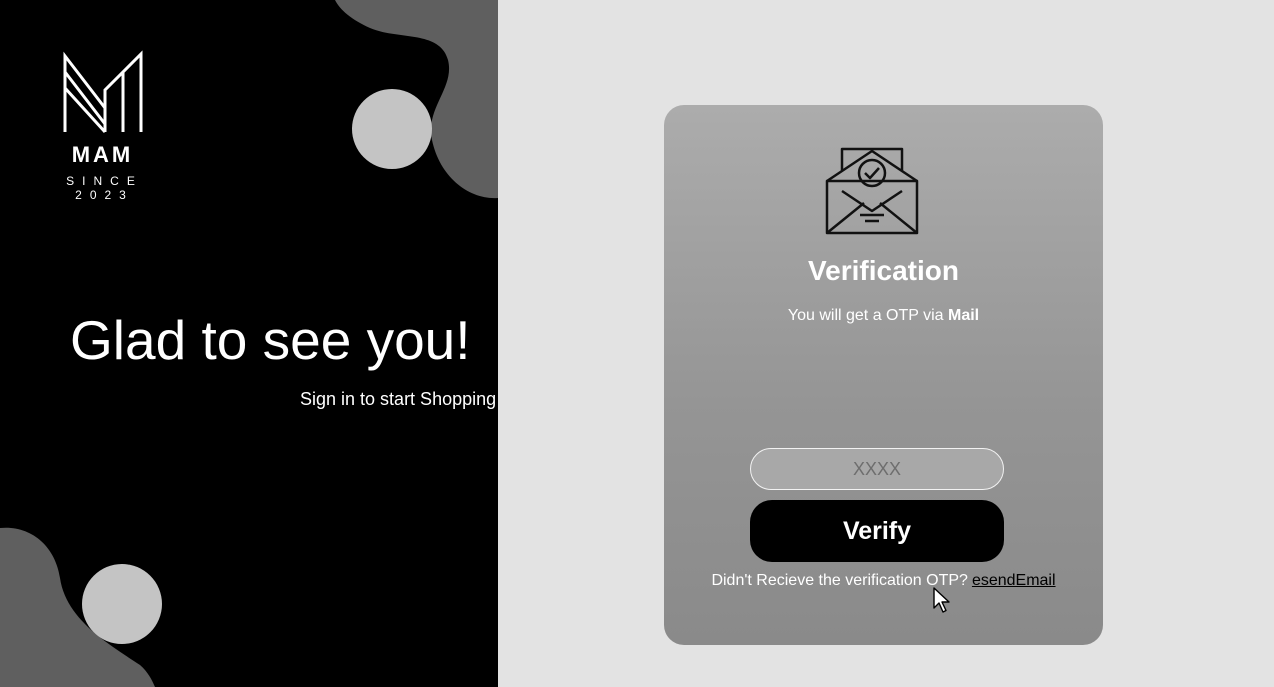 Image resolution: width=1274 pixels, height=687 pixels. What do you see at coordinates (398, 399) in the screenshot?
I see `welcome-subtitle: Sign in to start Shopping` at bounding box center [398, 399].